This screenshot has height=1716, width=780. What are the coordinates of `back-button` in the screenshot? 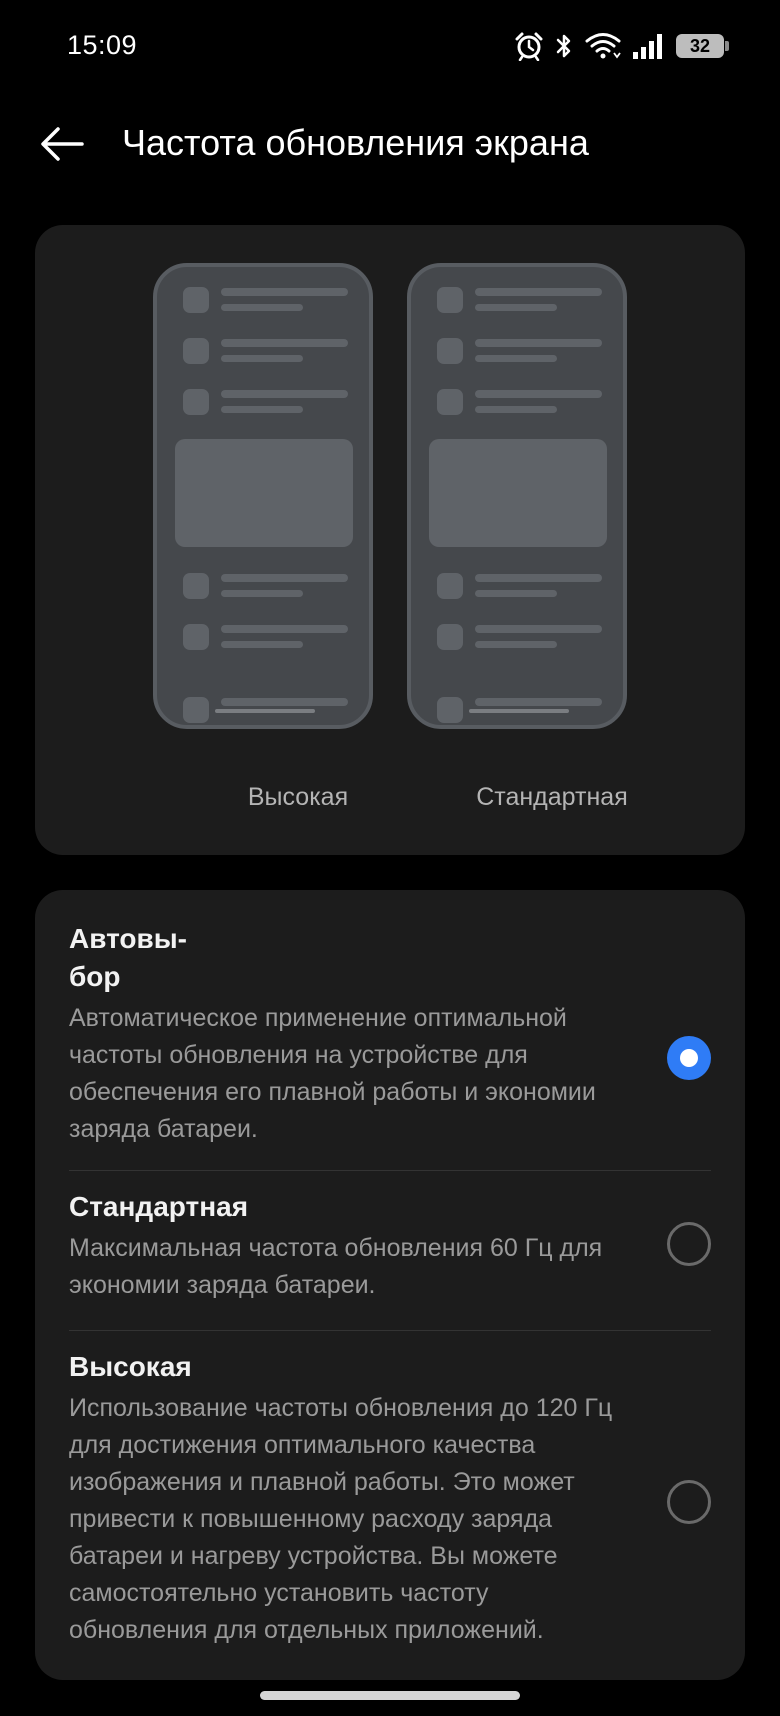 It's located at (62, 146).